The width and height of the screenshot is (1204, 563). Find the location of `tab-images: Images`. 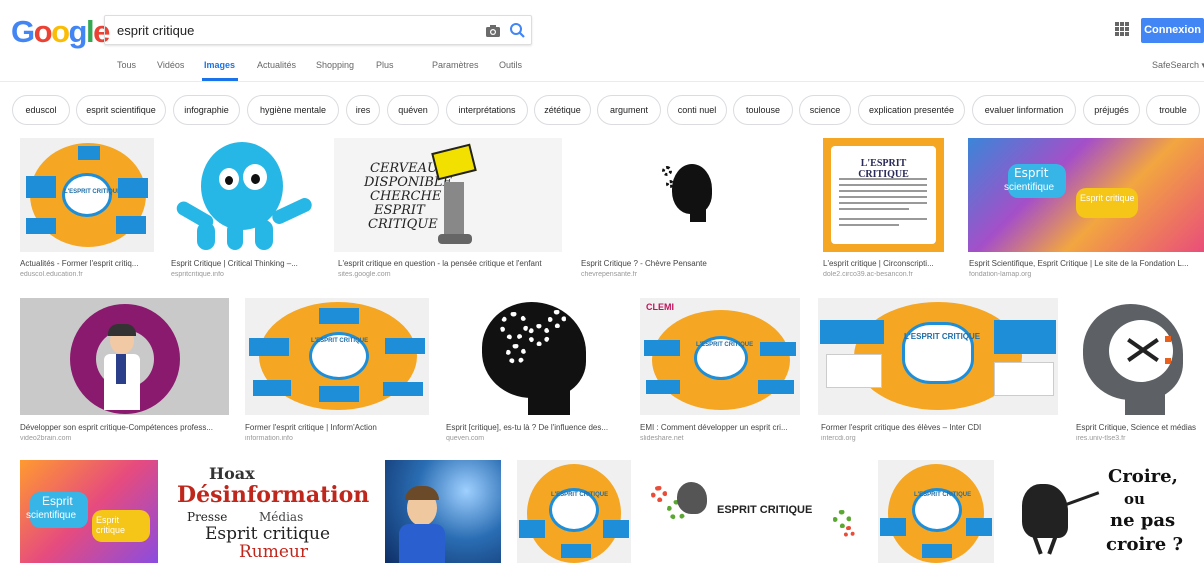

tab-images: Images is located at coordinates (219, 65).